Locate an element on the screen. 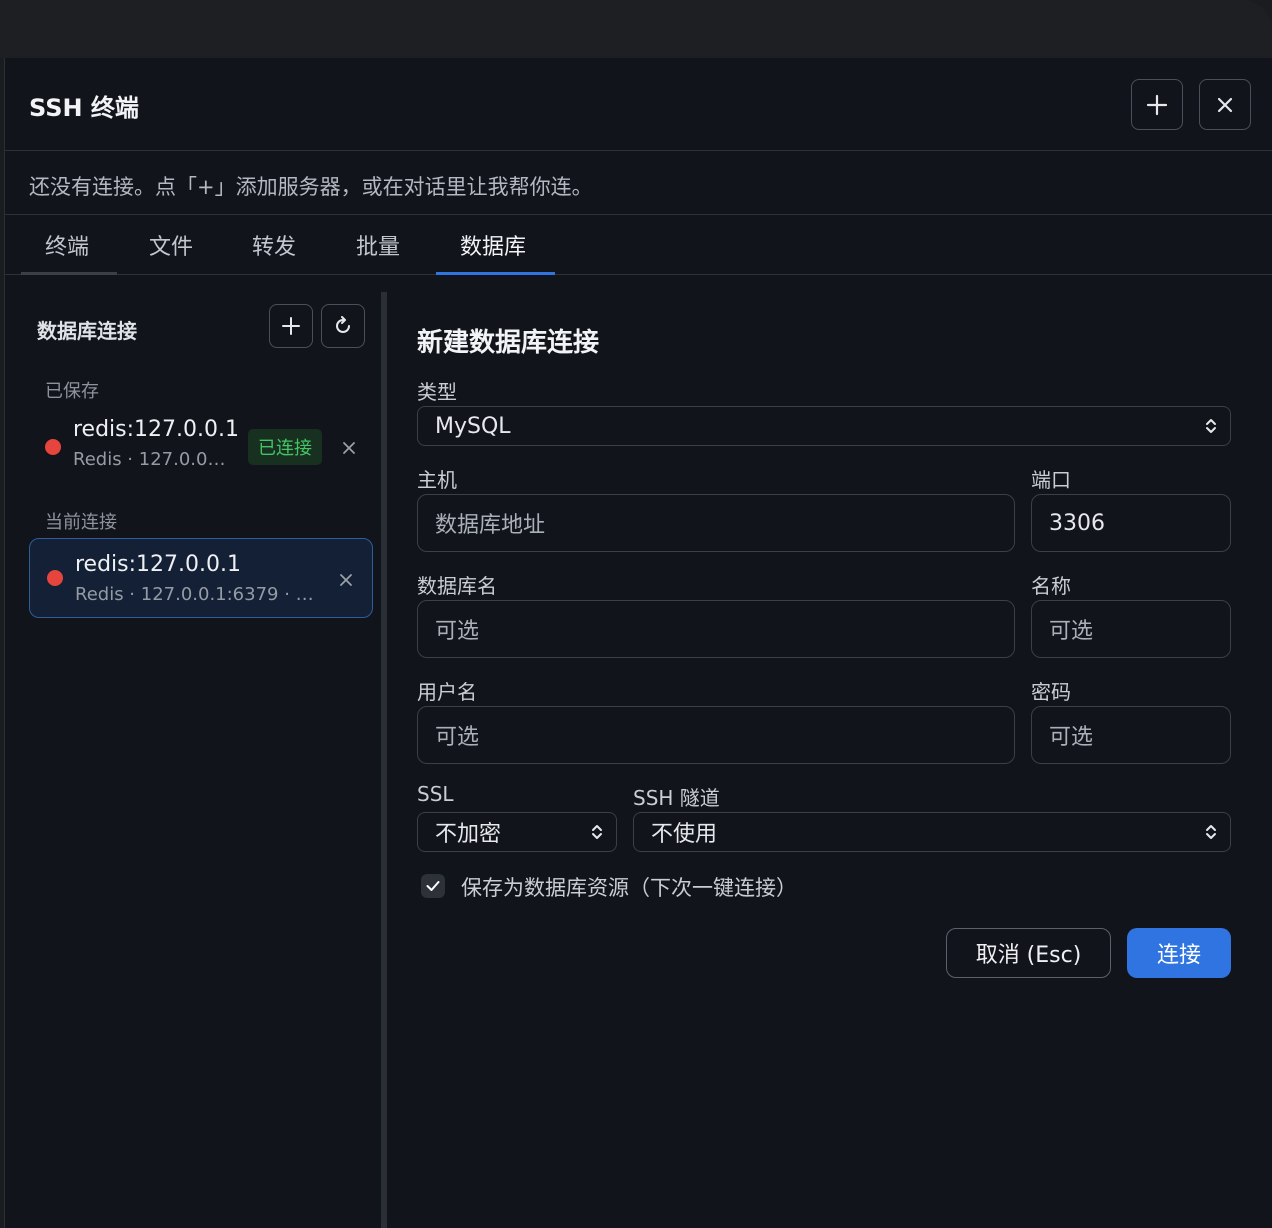  window-top-strip is located at coordinates (636, 29).